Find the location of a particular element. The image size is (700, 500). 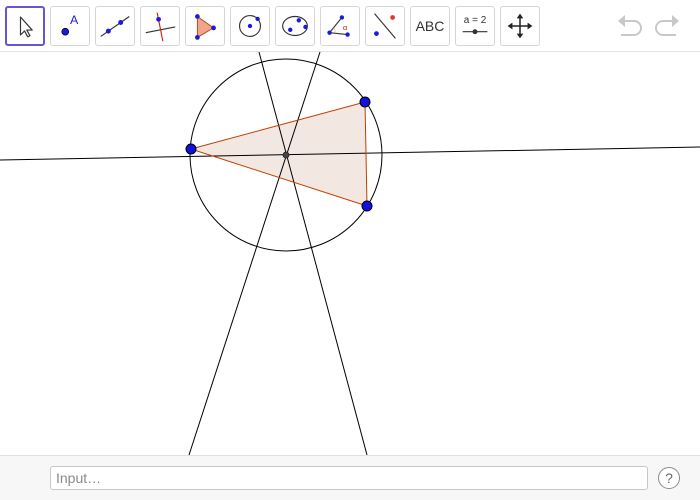

text-icon: ABC is located at coordinates (430, 26).